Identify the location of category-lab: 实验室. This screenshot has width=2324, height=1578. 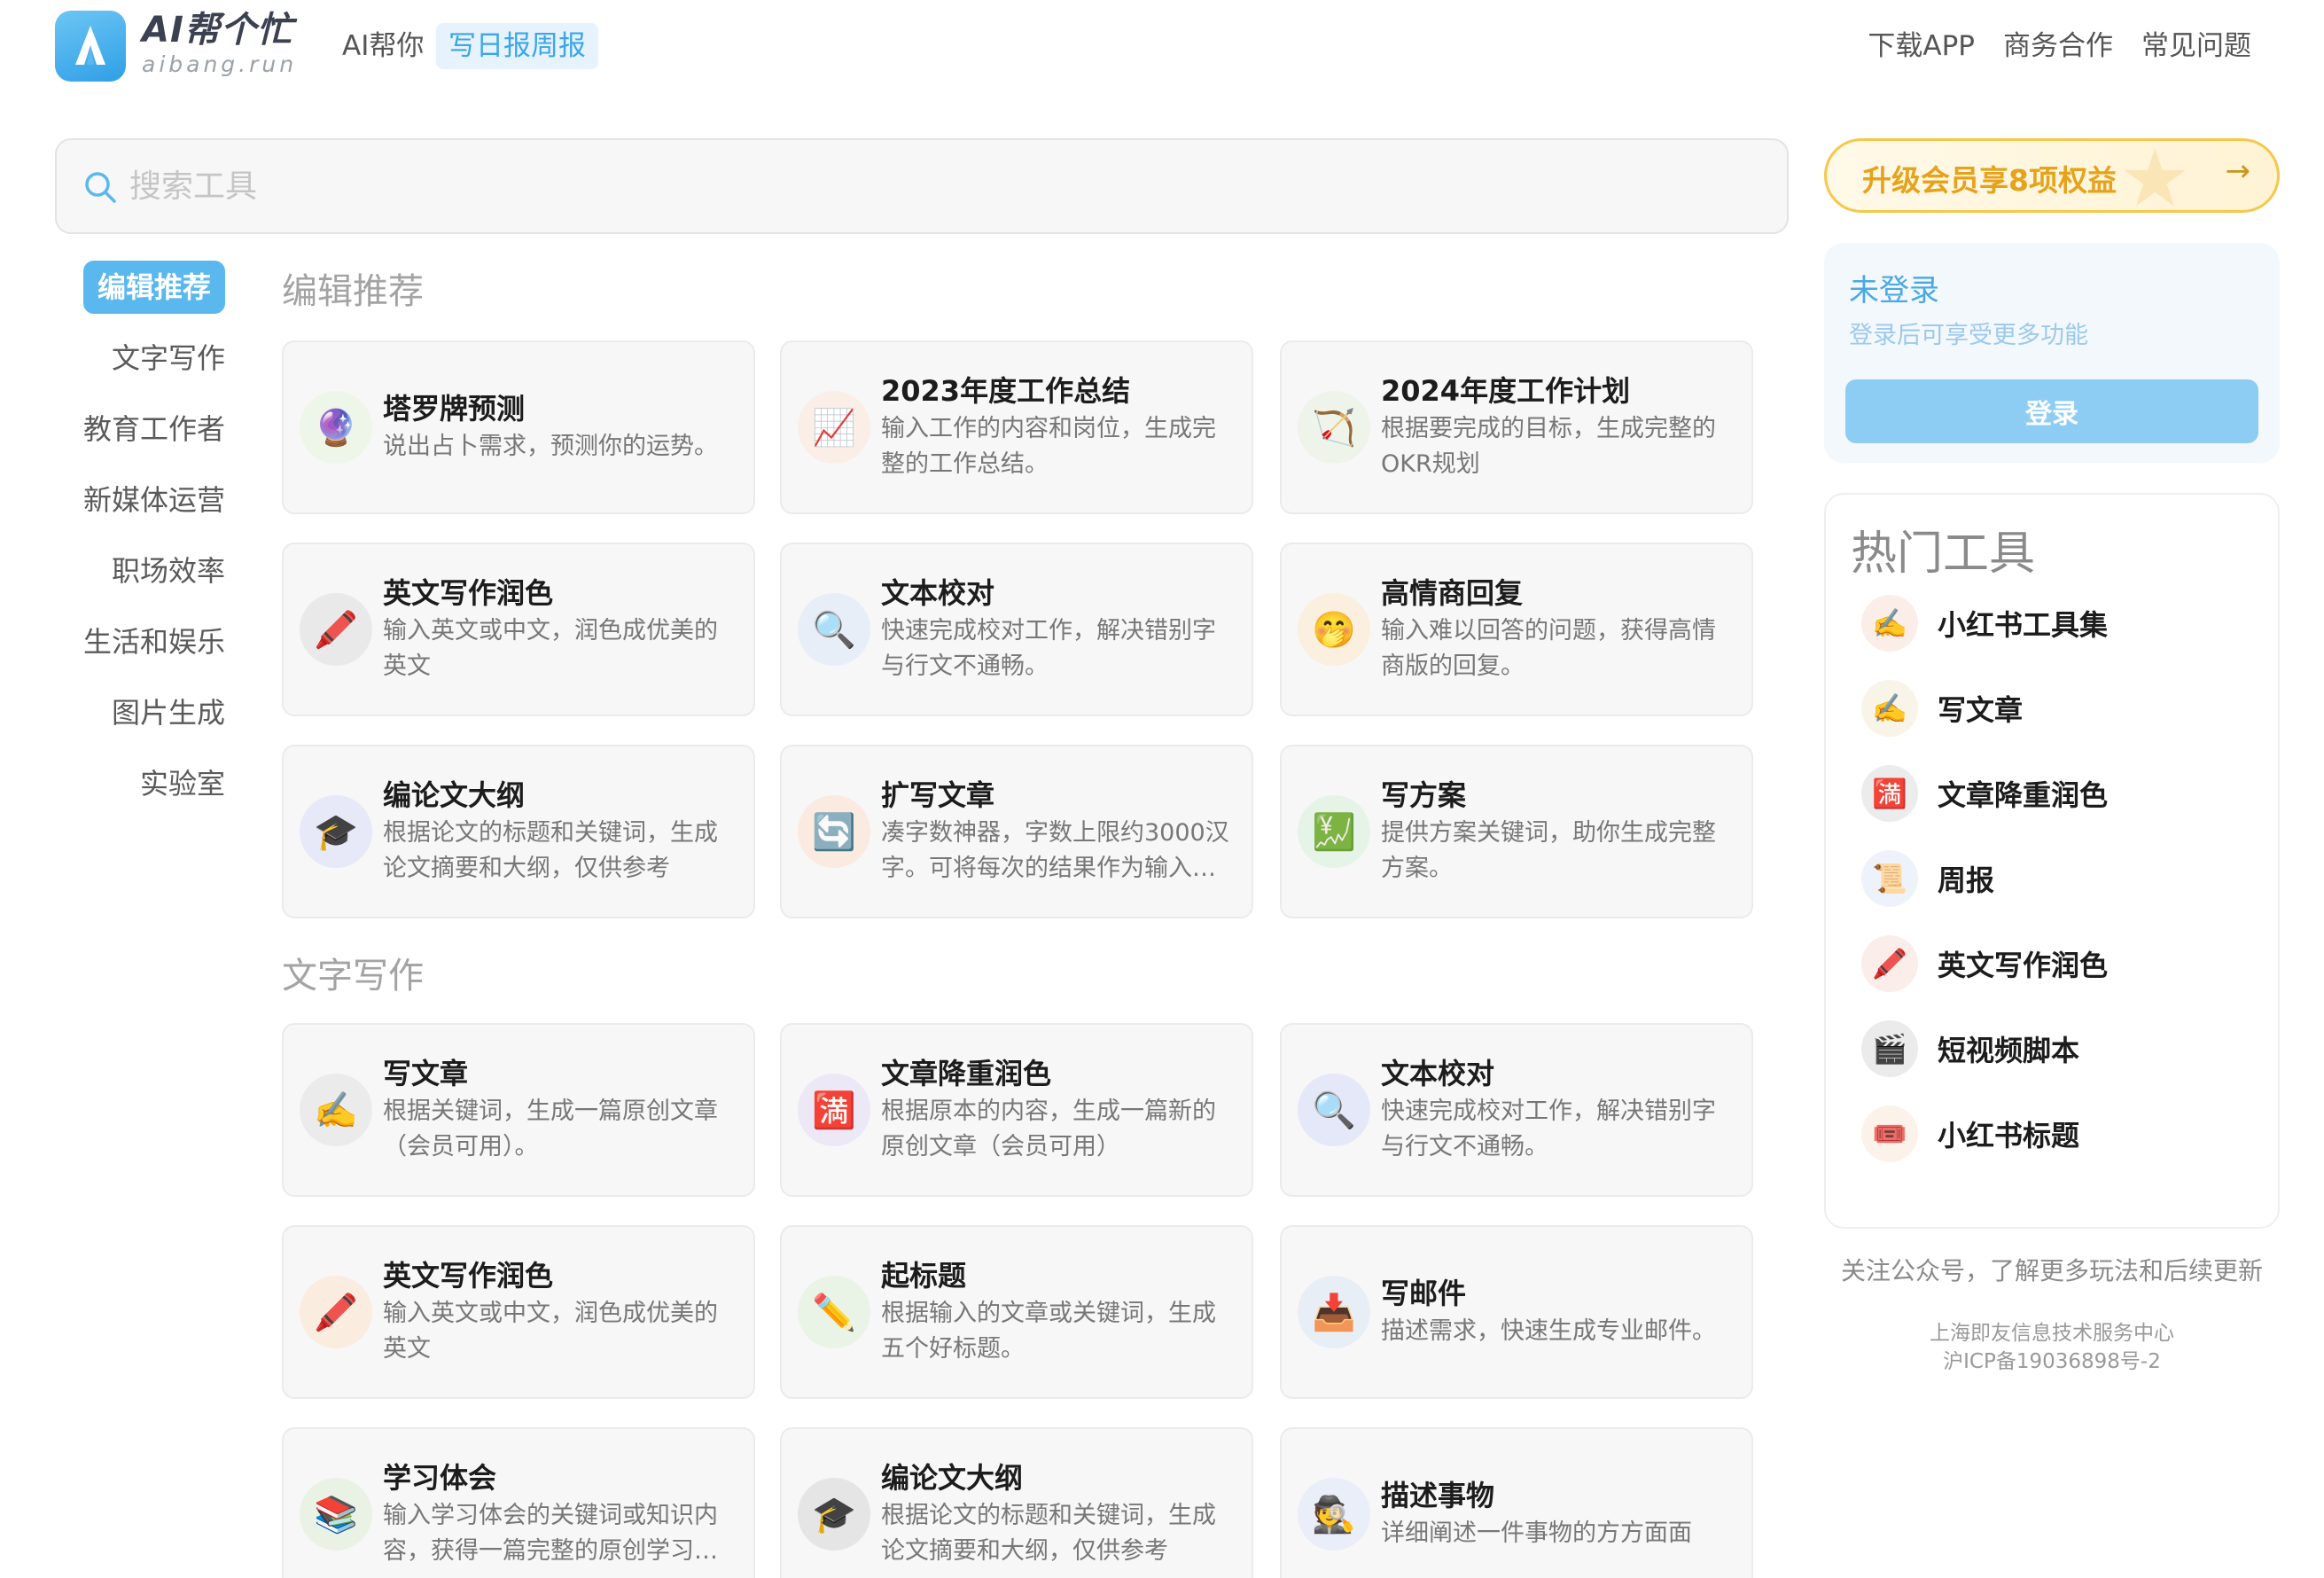
(183, 783).